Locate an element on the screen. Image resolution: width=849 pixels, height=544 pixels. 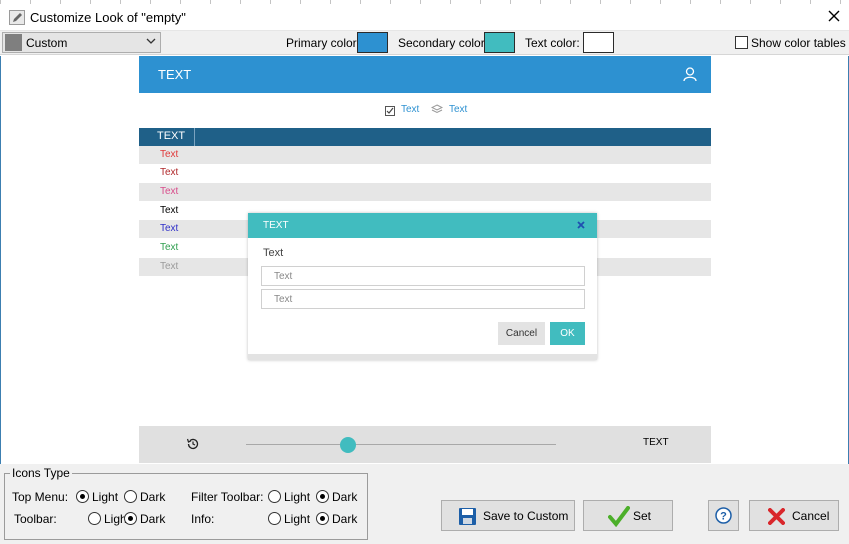
text-color-swatch is located at coordinates (598, 42).